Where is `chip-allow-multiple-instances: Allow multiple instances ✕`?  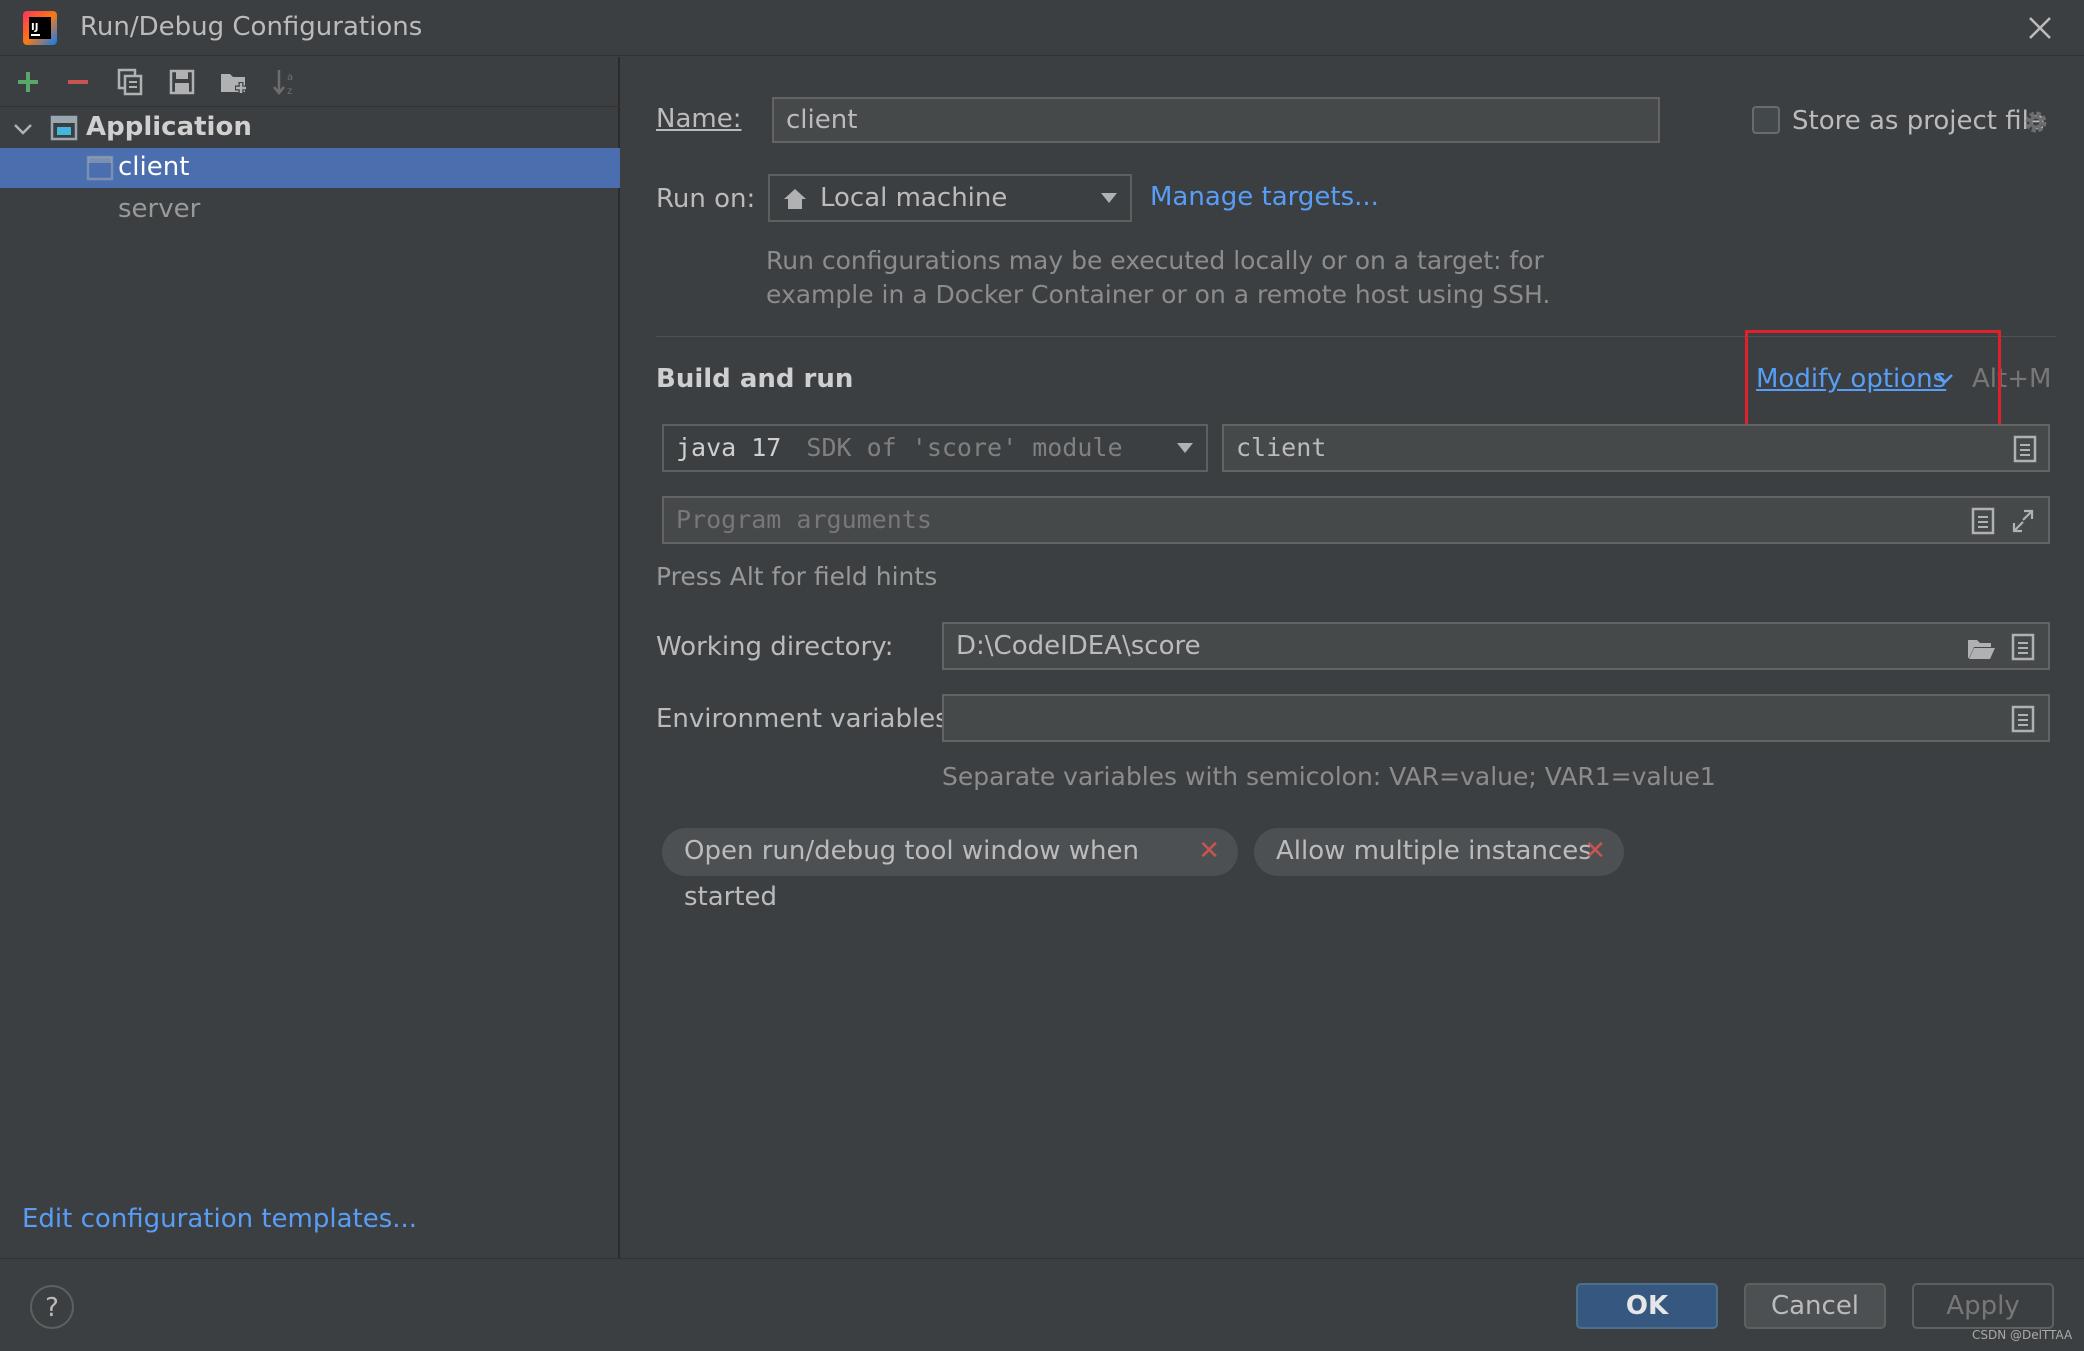
chip-allow-multiple-instances: Allow multiple instances ✕ is located at coordinates (1439, 852).